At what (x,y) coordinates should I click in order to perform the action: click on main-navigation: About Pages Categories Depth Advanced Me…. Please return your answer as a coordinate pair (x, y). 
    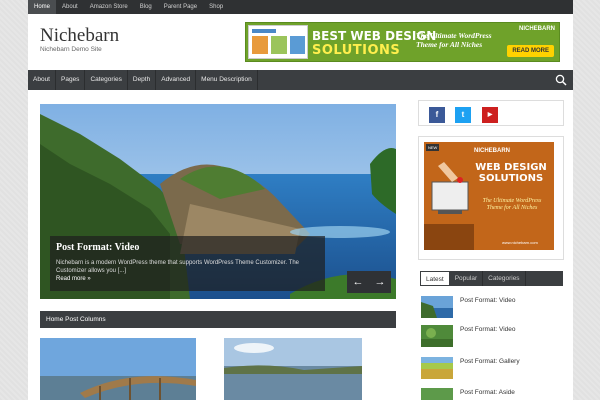
    Looking at the image, I should click on (300, 80).